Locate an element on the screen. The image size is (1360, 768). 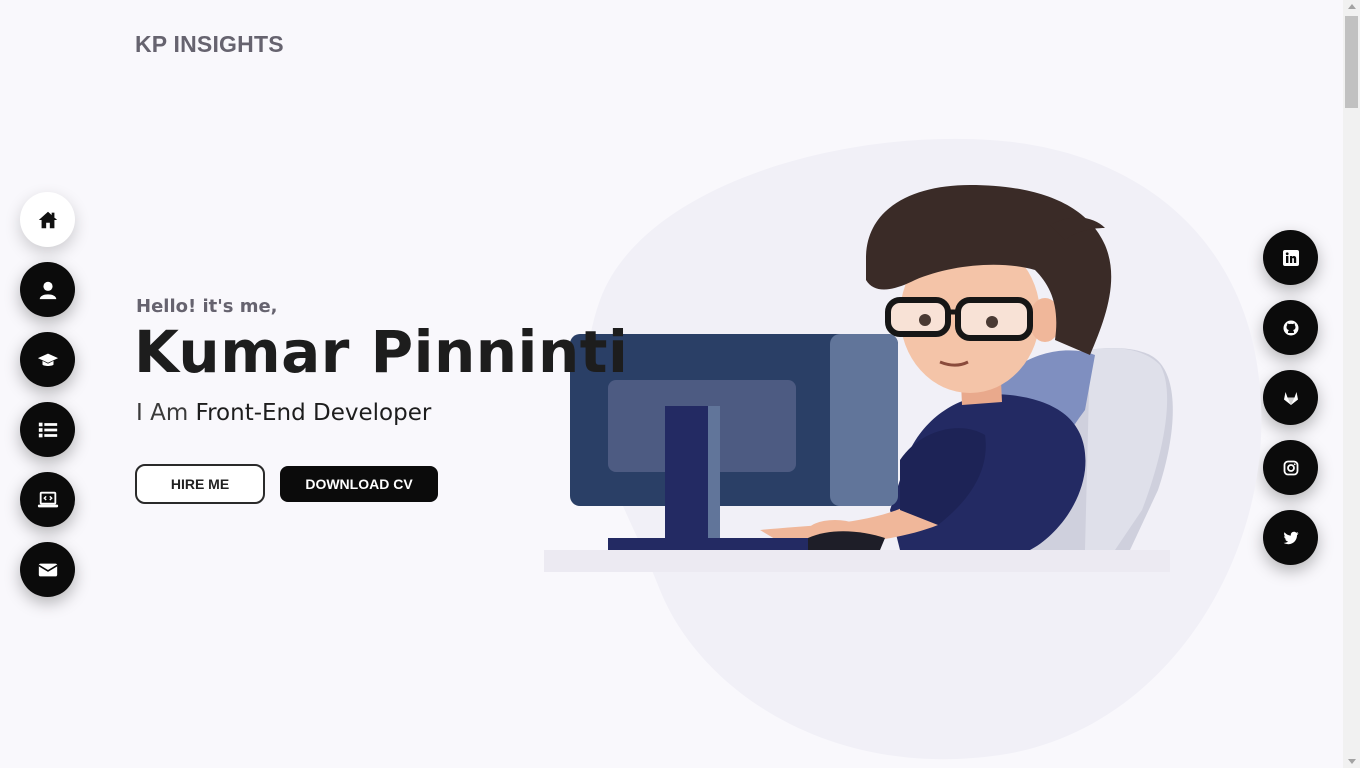
home-icon is located at coordinates (47, 219).